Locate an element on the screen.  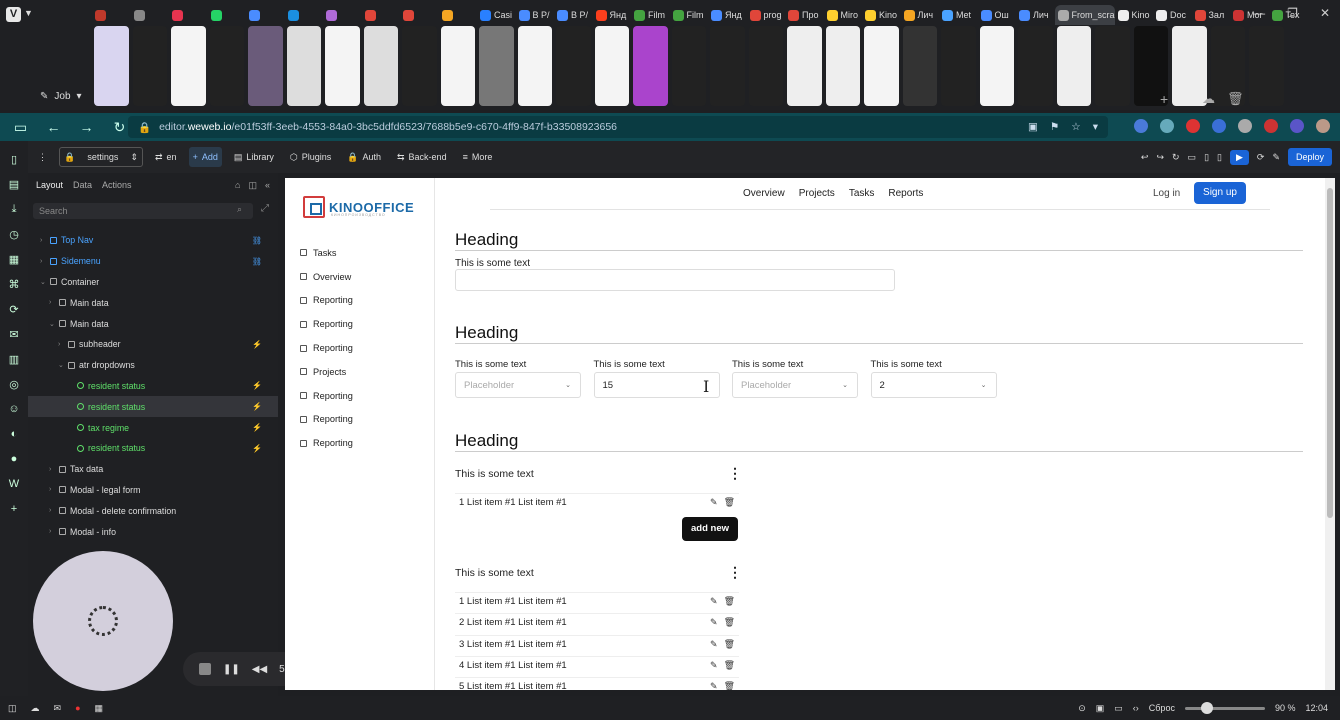
browser-tab: Casi is located at coordinates (496, 15).